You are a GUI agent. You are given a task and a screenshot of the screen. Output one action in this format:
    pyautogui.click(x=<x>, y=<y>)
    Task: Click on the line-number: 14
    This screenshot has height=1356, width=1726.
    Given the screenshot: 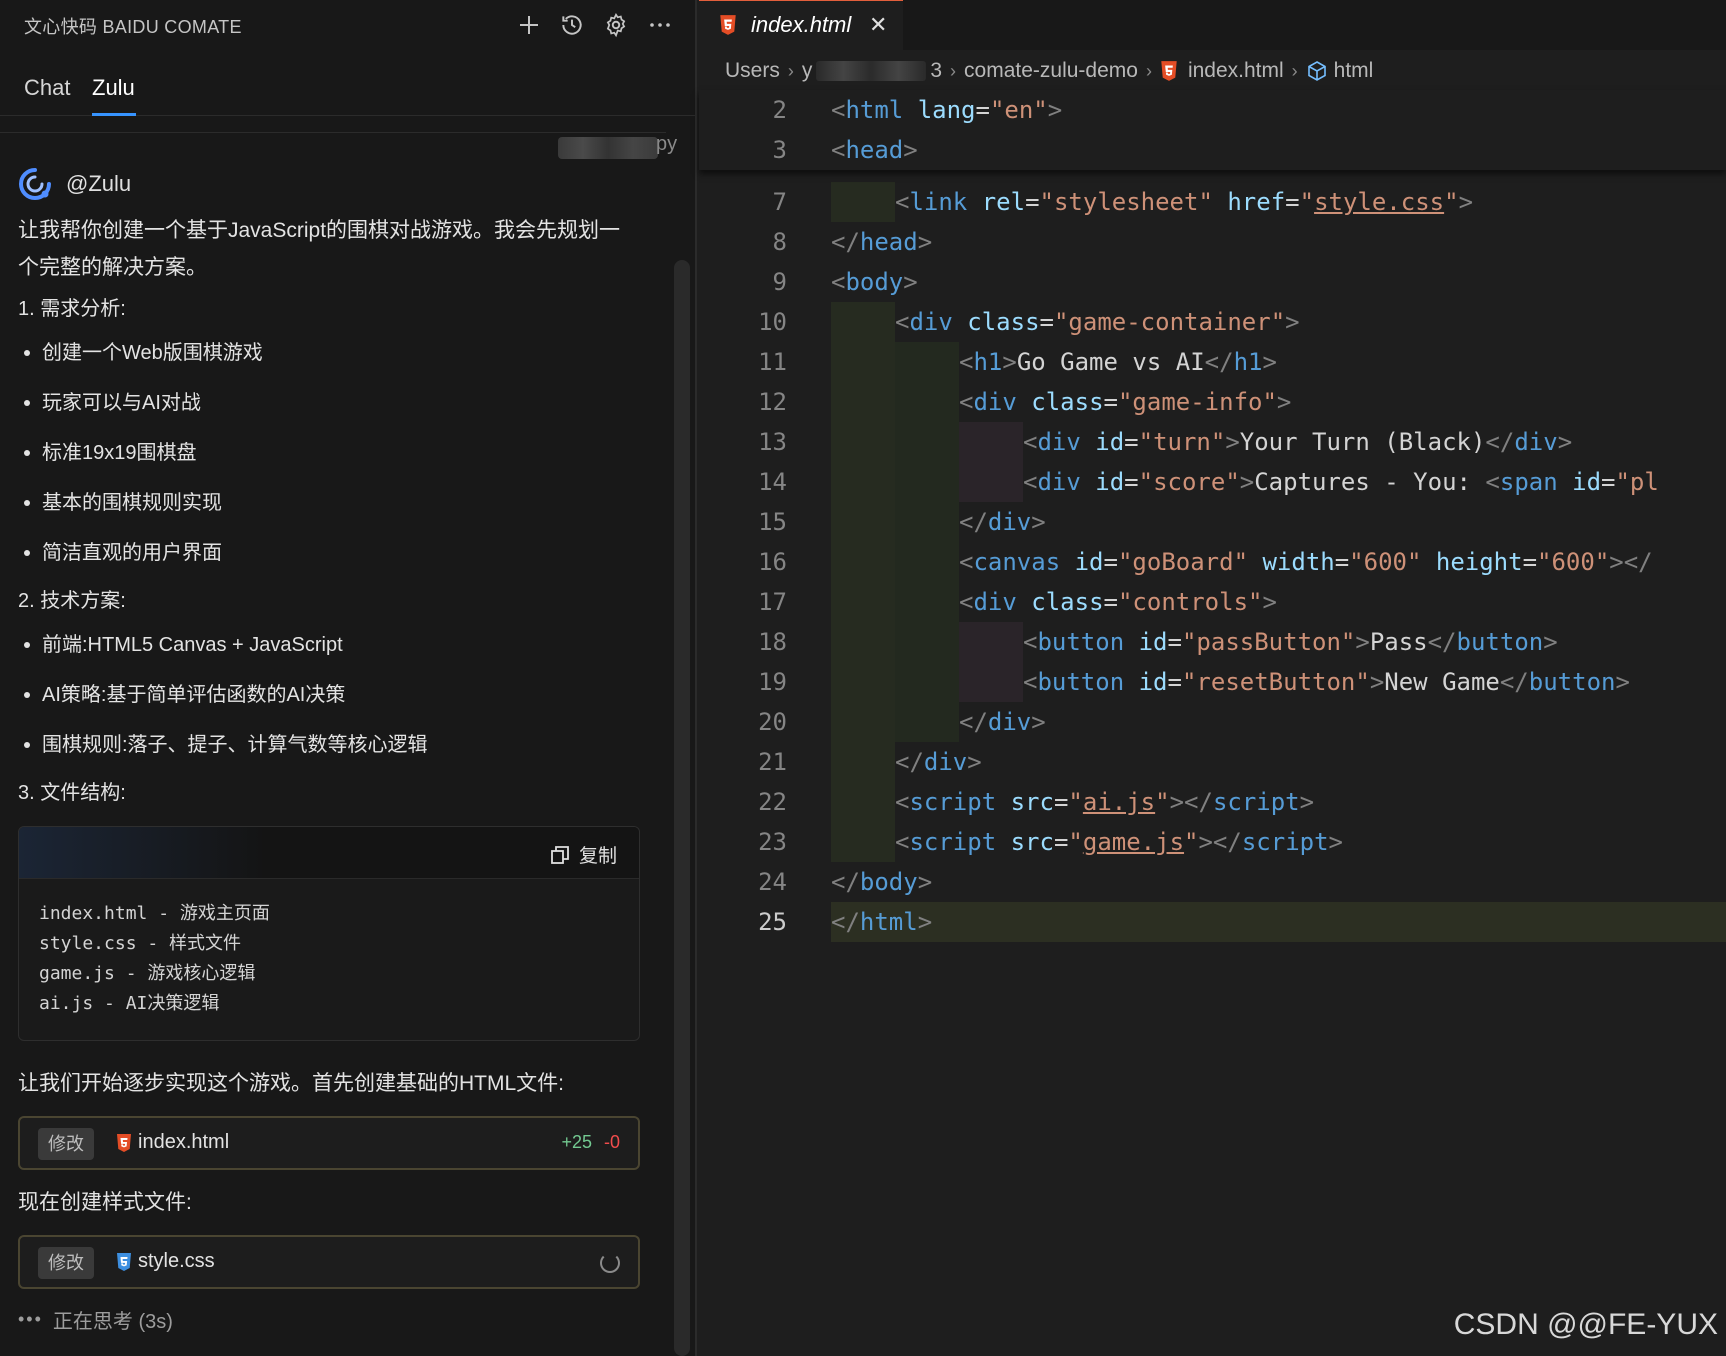 What is the action you would take?
    pyautogui.click(x=772, y=482)
    